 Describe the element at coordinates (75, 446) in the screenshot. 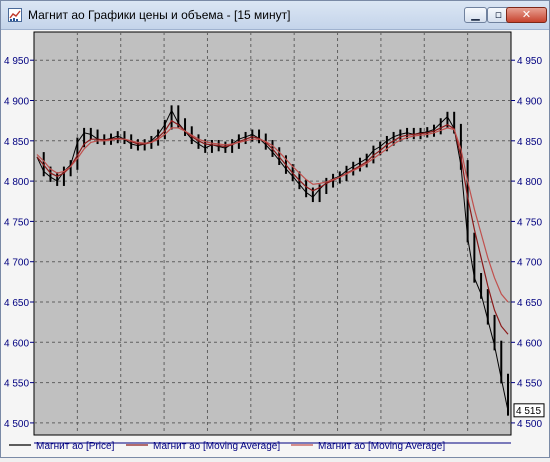

I see `legend-label: Магнит ао [Price]` at that location.